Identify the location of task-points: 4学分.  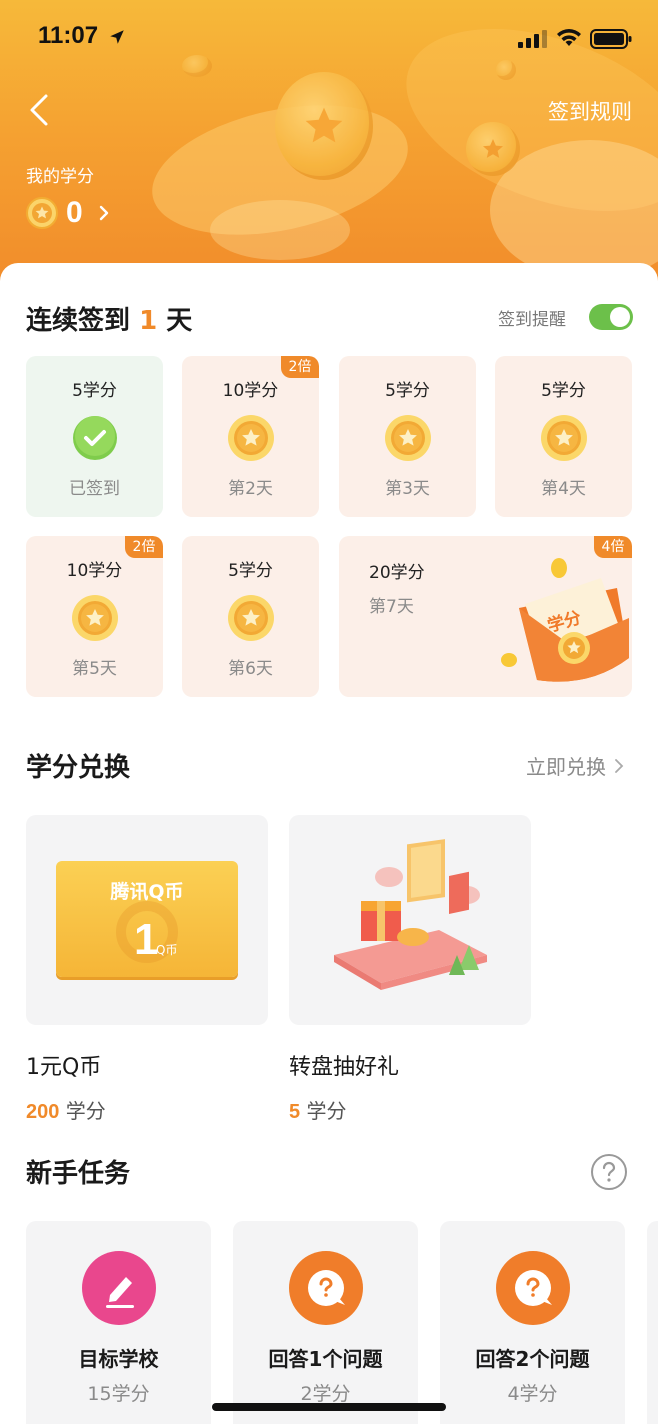
(532, 1394).